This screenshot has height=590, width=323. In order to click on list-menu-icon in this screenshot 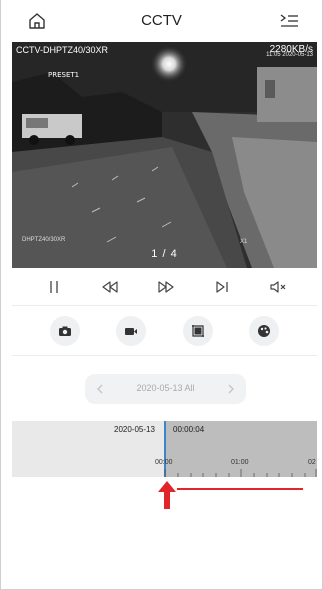, I will do `click(289, 21)`.